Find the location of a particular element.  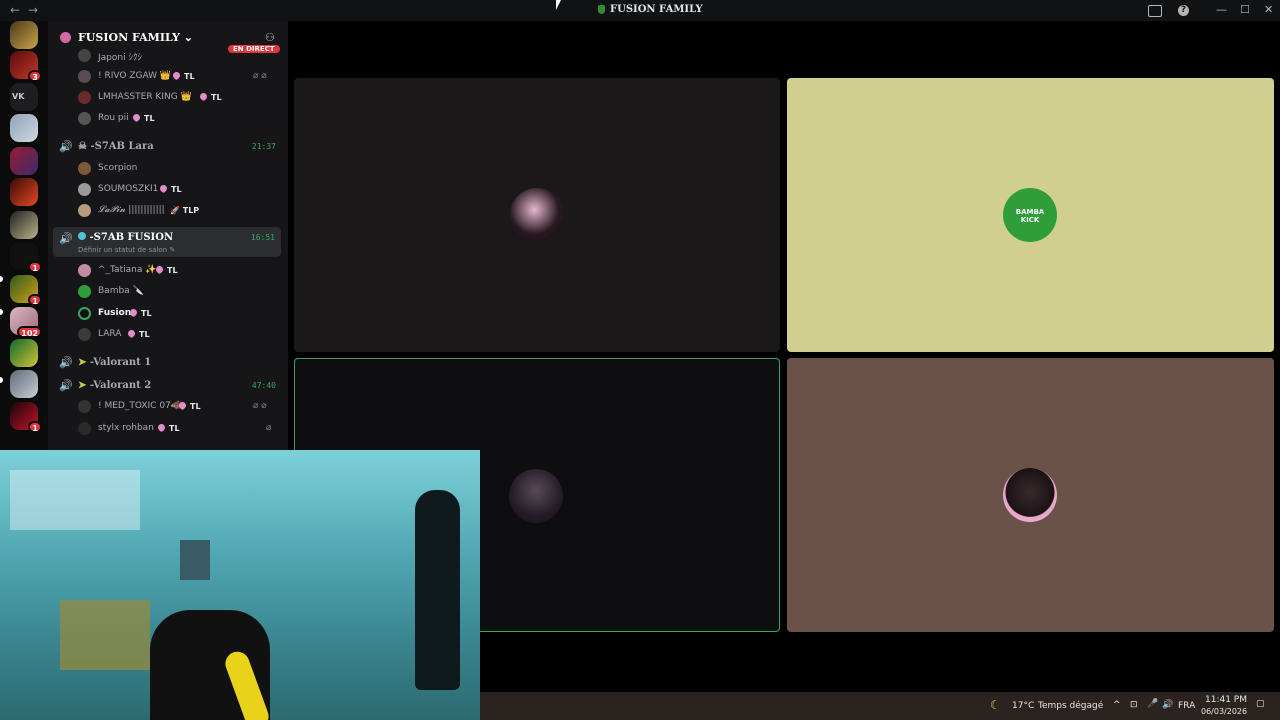

clock-time: 11:41 PM is located at coordinates (1226, 700).